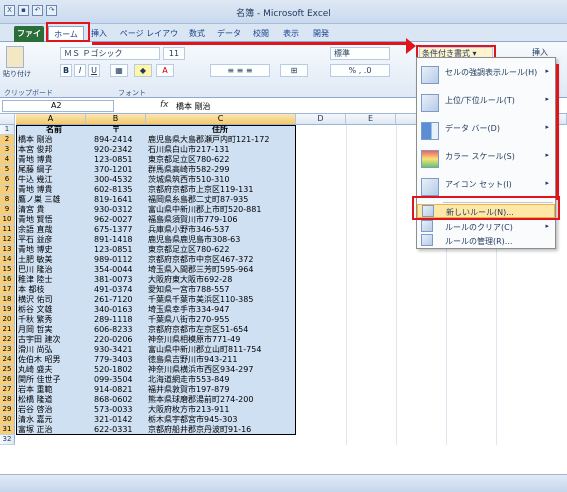 This screenshot has height=492, width=567. I want to click on cell-zip: 675-1377, so click(120, 230).